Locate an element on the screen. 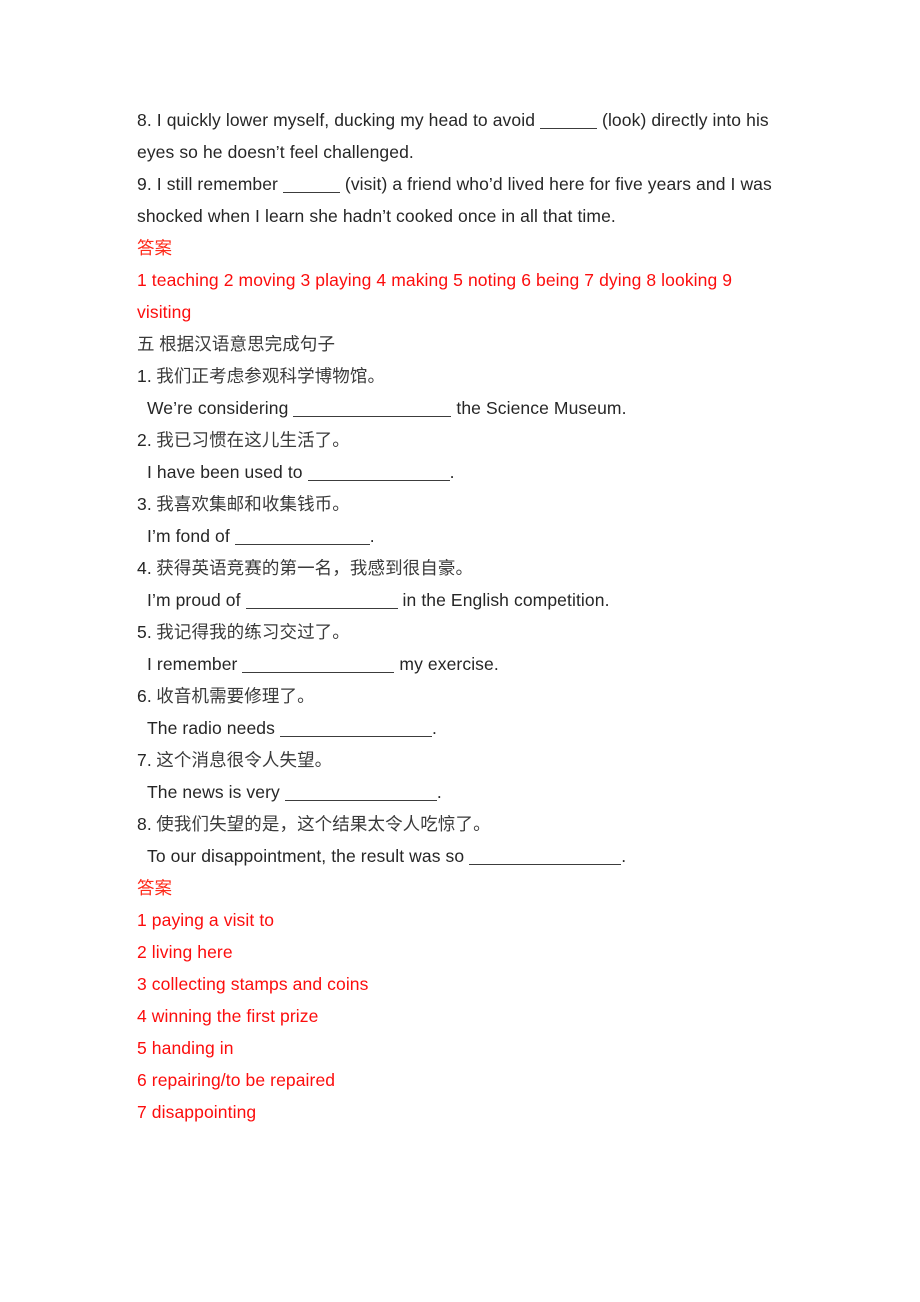 This screenshot has width=920, height=1302. chinese-prompt: 我记得我的练习交过了。 is located at coordinates (253, 632).